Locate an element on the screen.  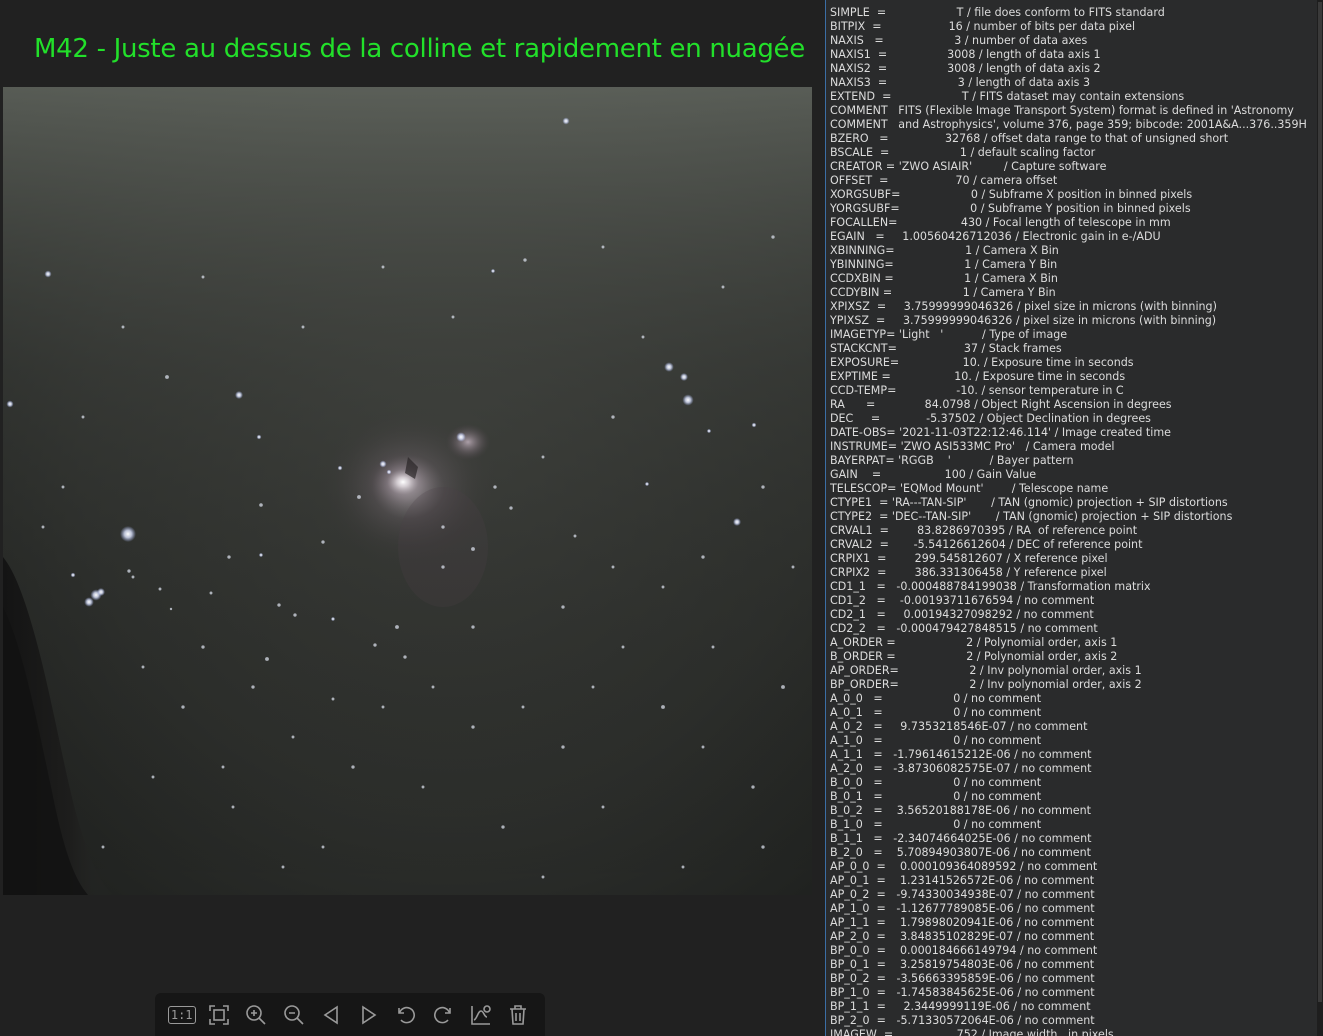
one-to-one-button: 1:1 is located at coordinates (182, 1015).